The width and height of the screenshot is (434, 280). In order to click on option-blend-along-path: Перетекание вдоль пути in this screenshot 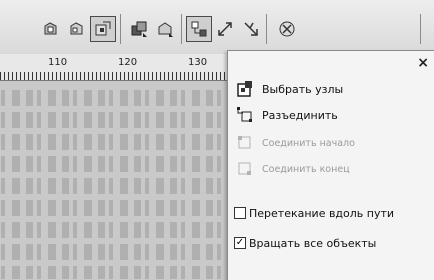, I will do `click(331, 213)`.